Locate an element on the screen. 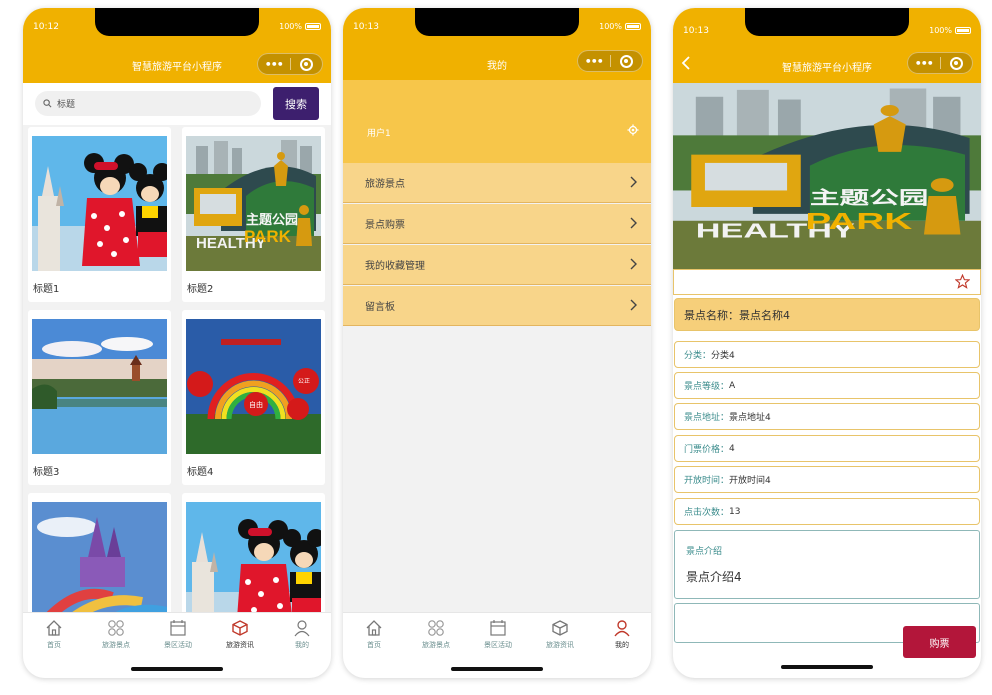  spot-name-row: 景点名称： 景点名称4 is located at coordinates (827, 314).